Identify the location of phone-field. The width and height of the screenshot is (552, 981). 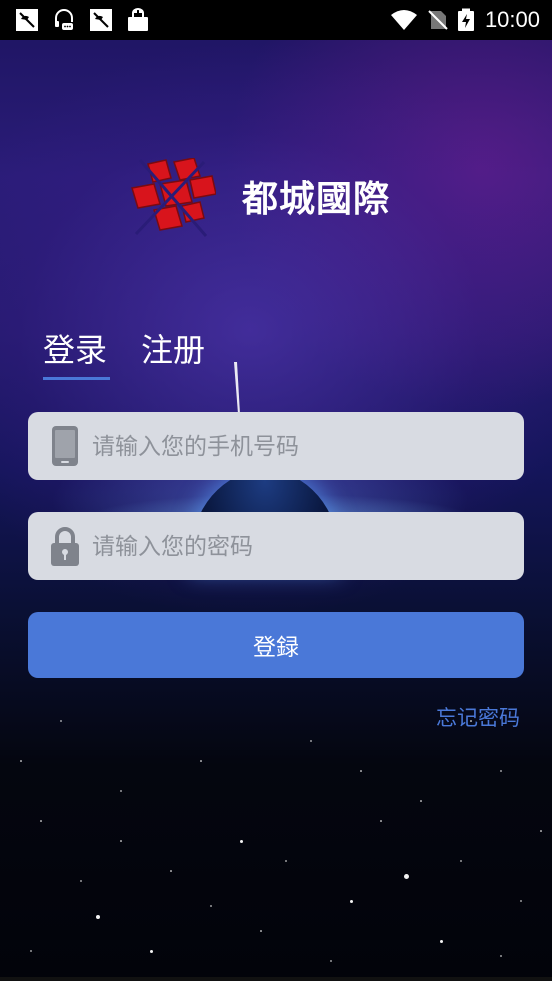
(276, 447).